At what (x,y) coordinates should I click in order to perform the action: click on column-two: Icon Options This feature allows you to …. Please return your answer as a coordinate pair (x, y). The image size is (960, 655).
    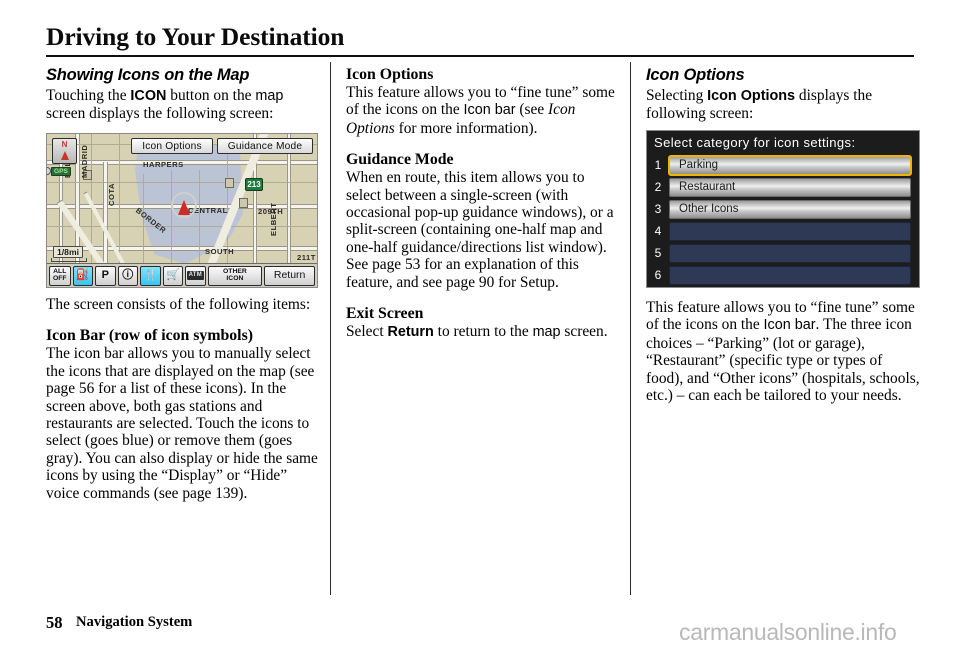
    Looking at the image, I should click on (484, 203).